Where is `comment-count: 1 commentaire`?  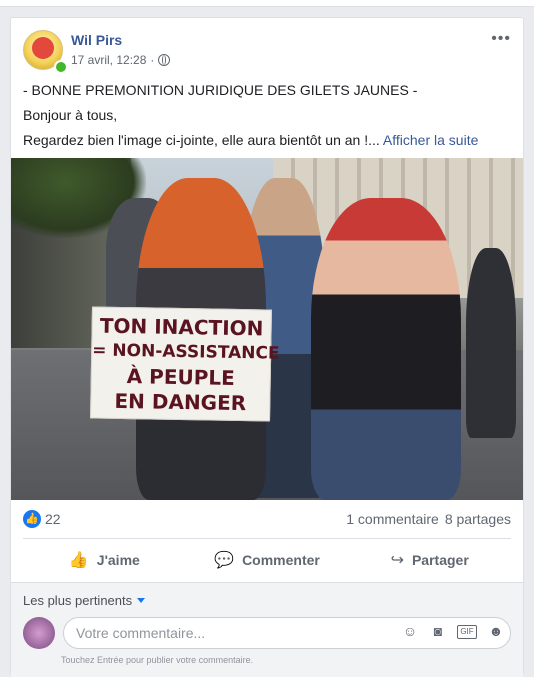 comment-count: 1 commentaire is located at coordinates (392, 519).